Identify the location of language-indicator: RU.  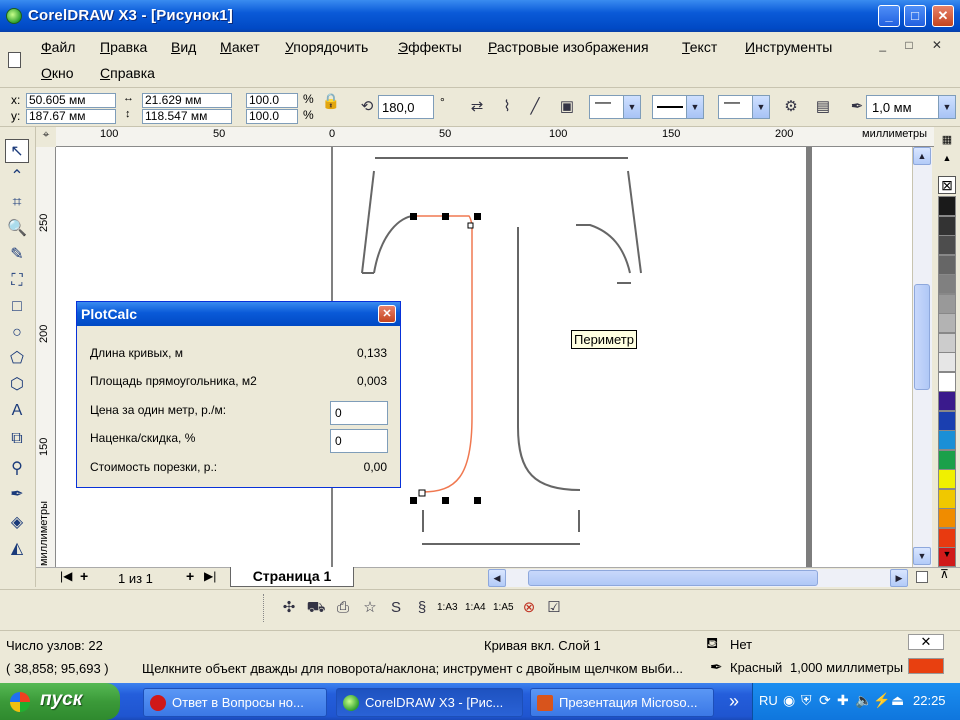
(768, 700).